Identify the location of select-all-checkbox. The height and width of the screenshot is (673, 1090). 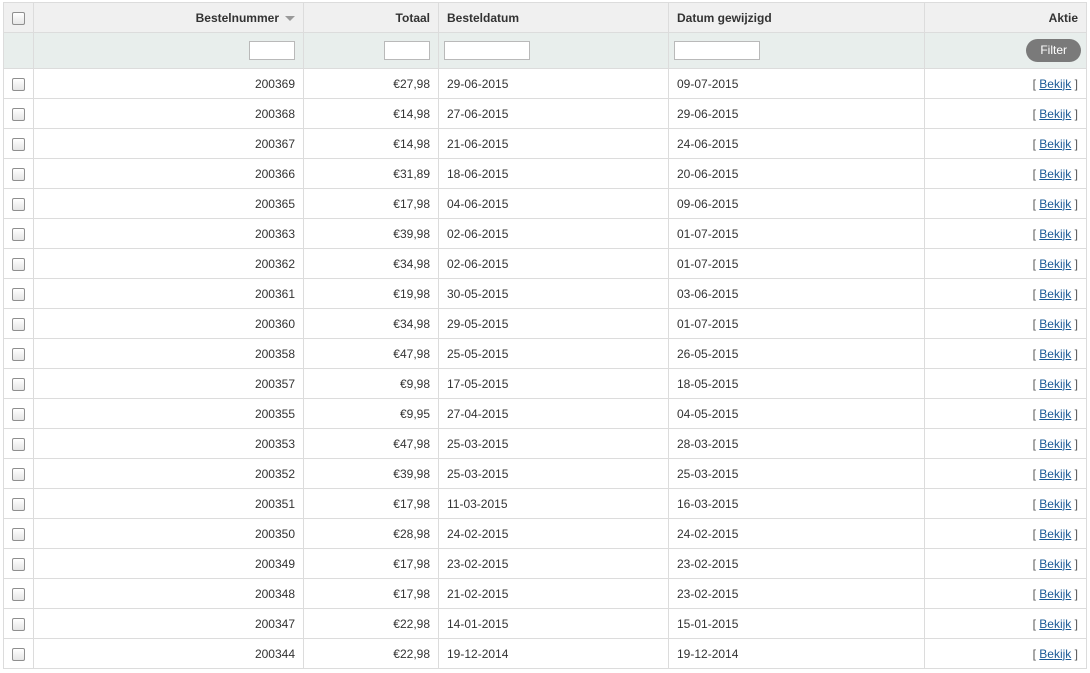
(18, 18).